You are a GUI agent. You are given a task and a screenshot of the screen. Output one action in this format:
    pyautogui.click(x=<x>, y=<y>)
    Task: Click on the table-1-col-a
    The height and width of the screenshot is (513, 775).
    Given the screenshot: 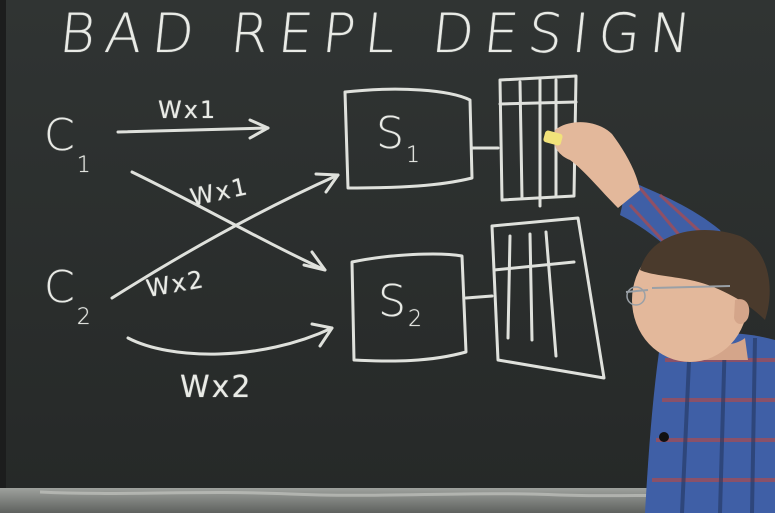 What is the action you would take?
    pyautogui.click(x=521, y=140)
    